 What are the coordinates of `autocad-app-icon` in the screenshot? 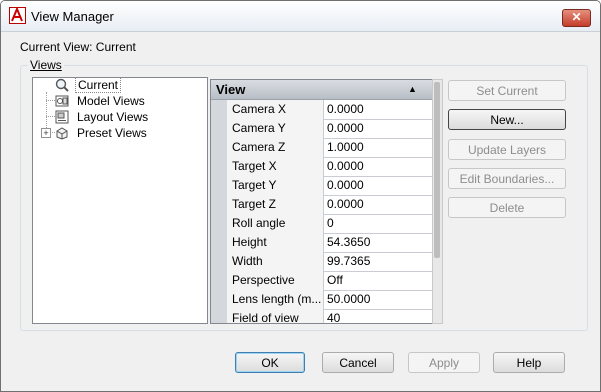 It's located at (17, 15).